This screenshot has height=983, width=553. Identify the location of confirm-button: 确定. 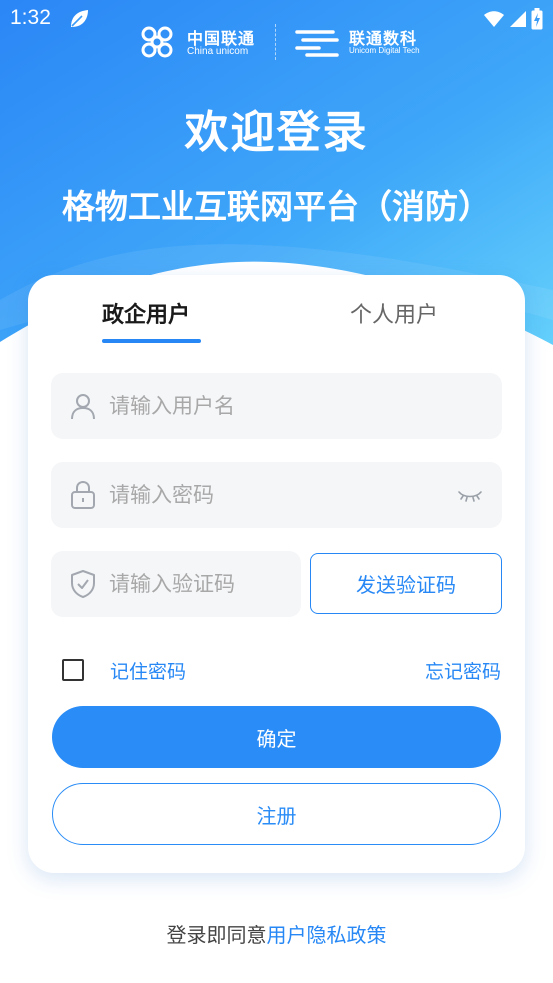
(276, 737).